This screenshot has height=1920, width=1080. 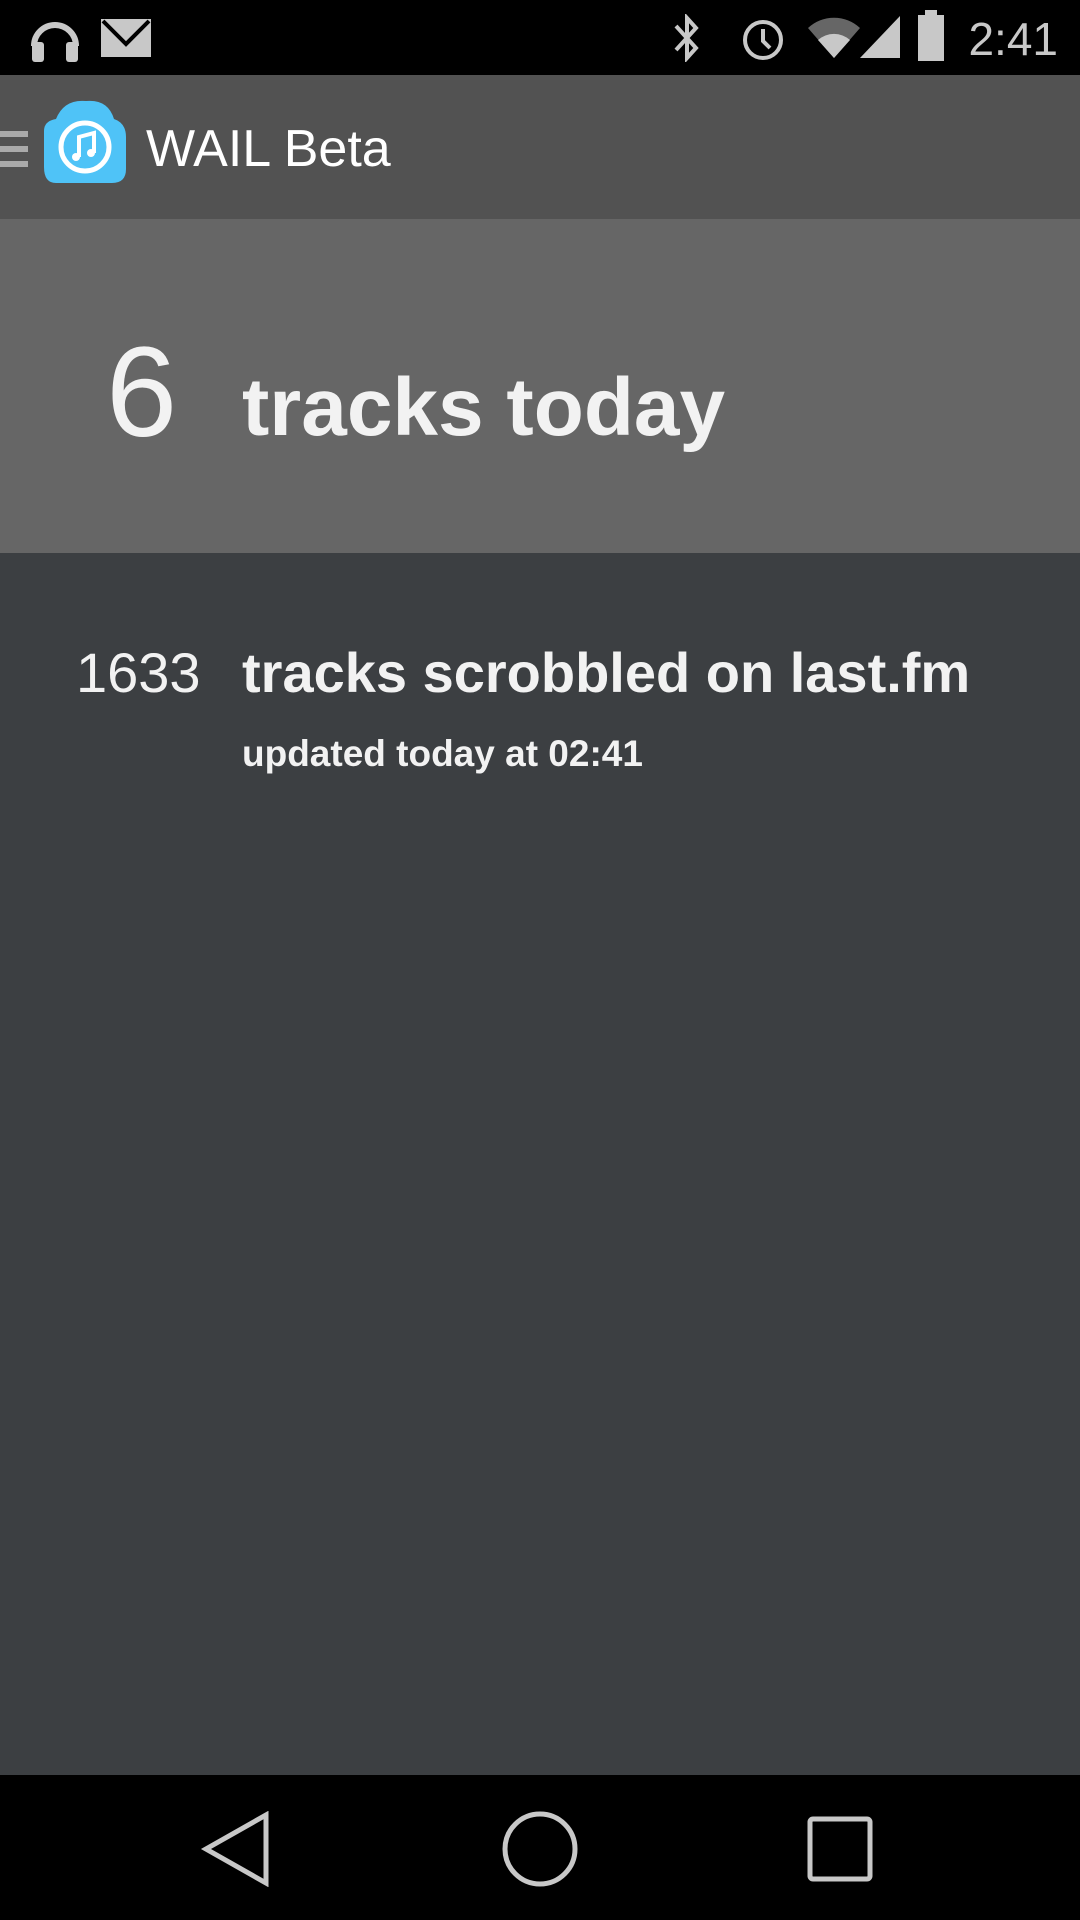 What do you see at coordinates (142, 392) in the screenshot?
I see `today-count: 6` at bounding box center [142, 392].